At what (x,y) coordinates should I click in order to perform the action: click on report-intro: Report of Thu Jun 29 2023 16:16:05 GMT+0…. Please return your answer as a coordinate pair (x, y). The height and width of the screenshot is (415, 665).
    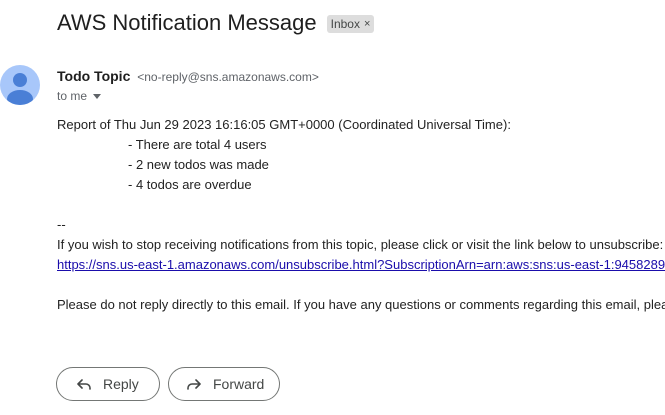
    Looking at the image, I should click on (284, 124).